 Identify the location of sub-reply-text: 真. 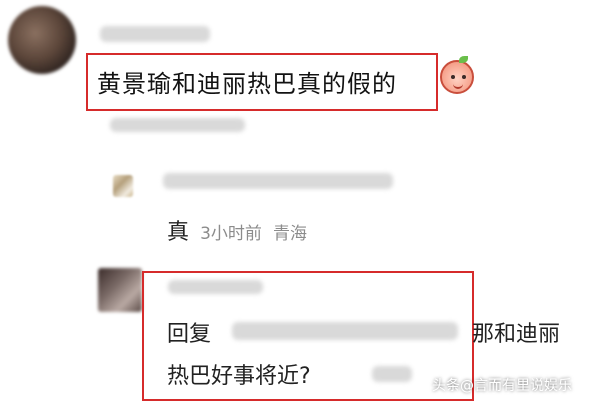
(178, 232).